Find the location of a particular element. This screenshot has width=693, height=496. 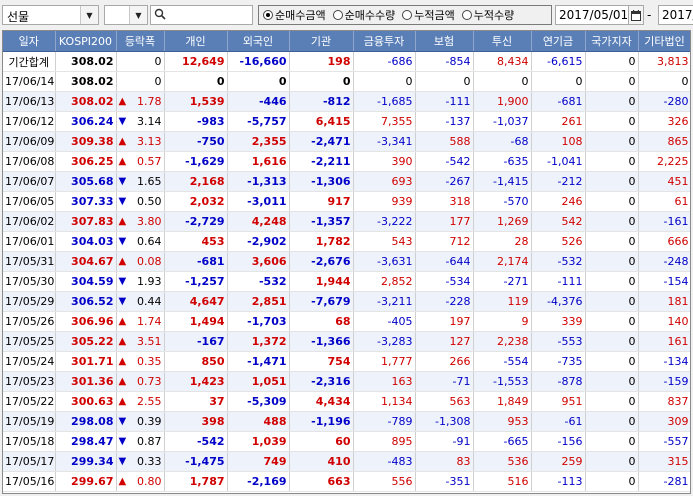

column-header: 외국인 is located at coordinates (258, 41).